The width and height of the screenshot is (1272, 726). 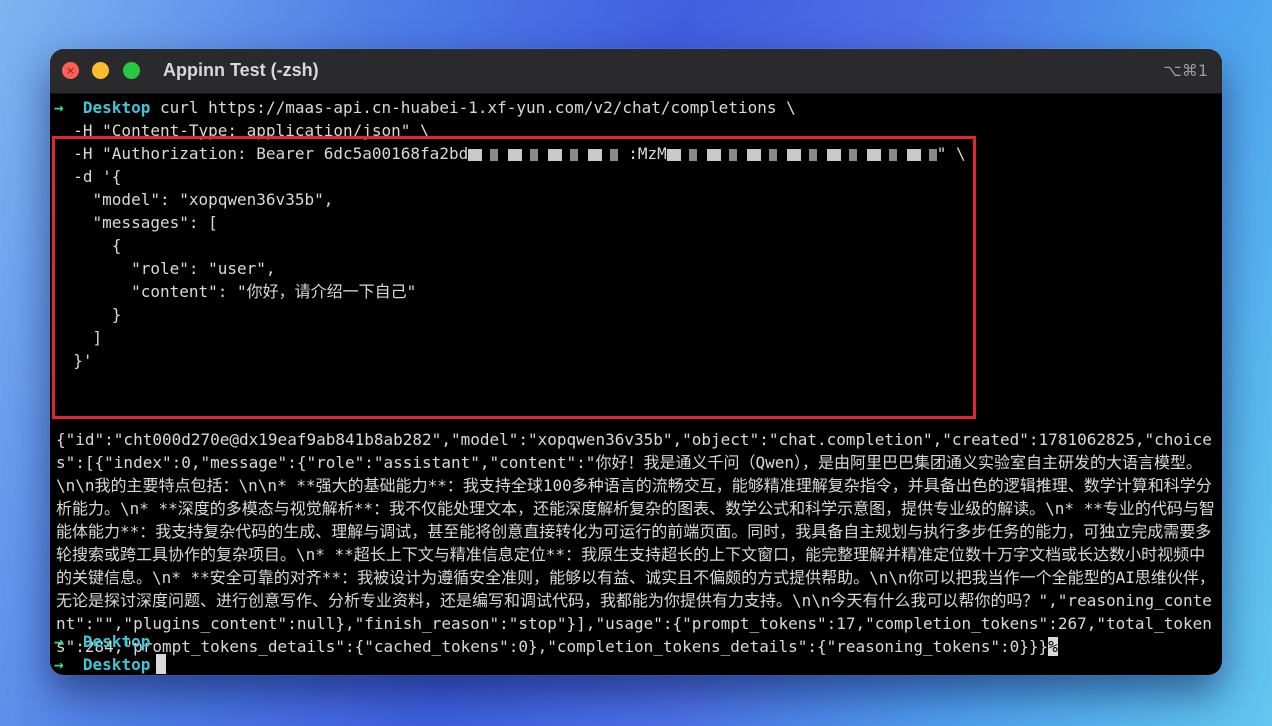 What do you see at coordinates (548, 154) in the screenshot?
I see `redacted-token-mask` at bounding box center [548, 154].